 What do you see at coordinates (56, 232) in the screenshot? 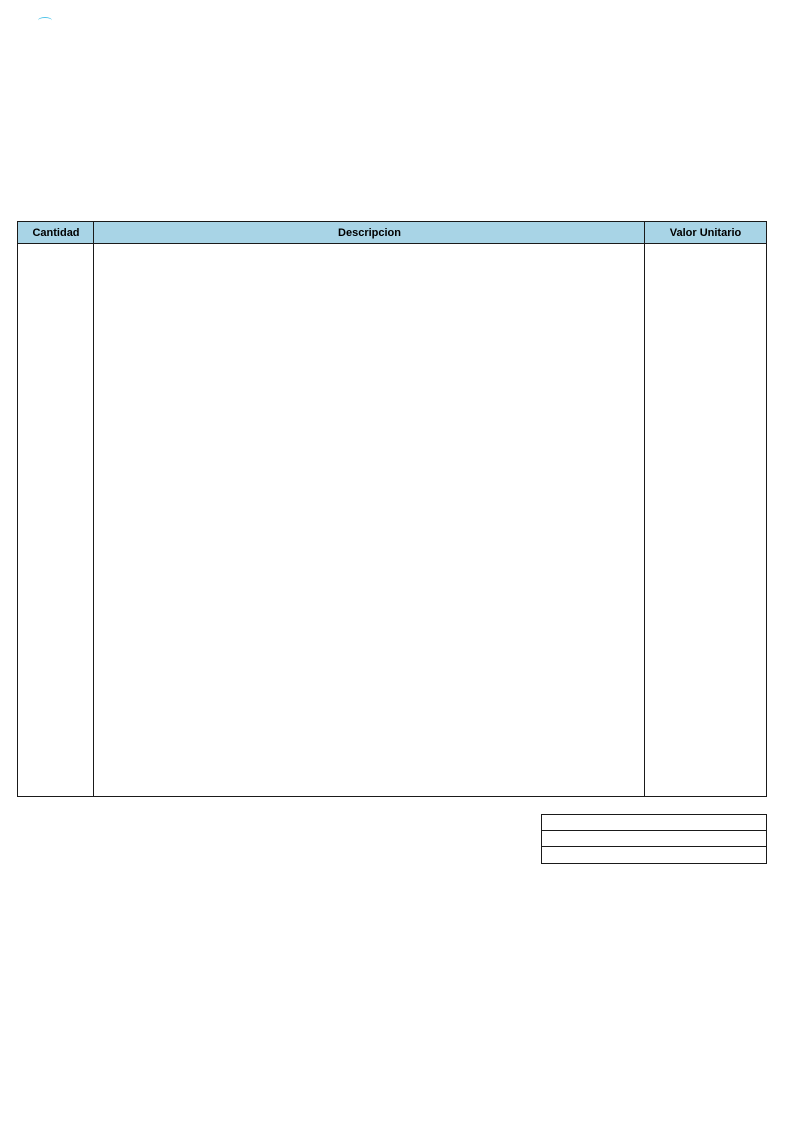
I see `column-header-cantidad: Cantidad` at bounding box center [56, 232].